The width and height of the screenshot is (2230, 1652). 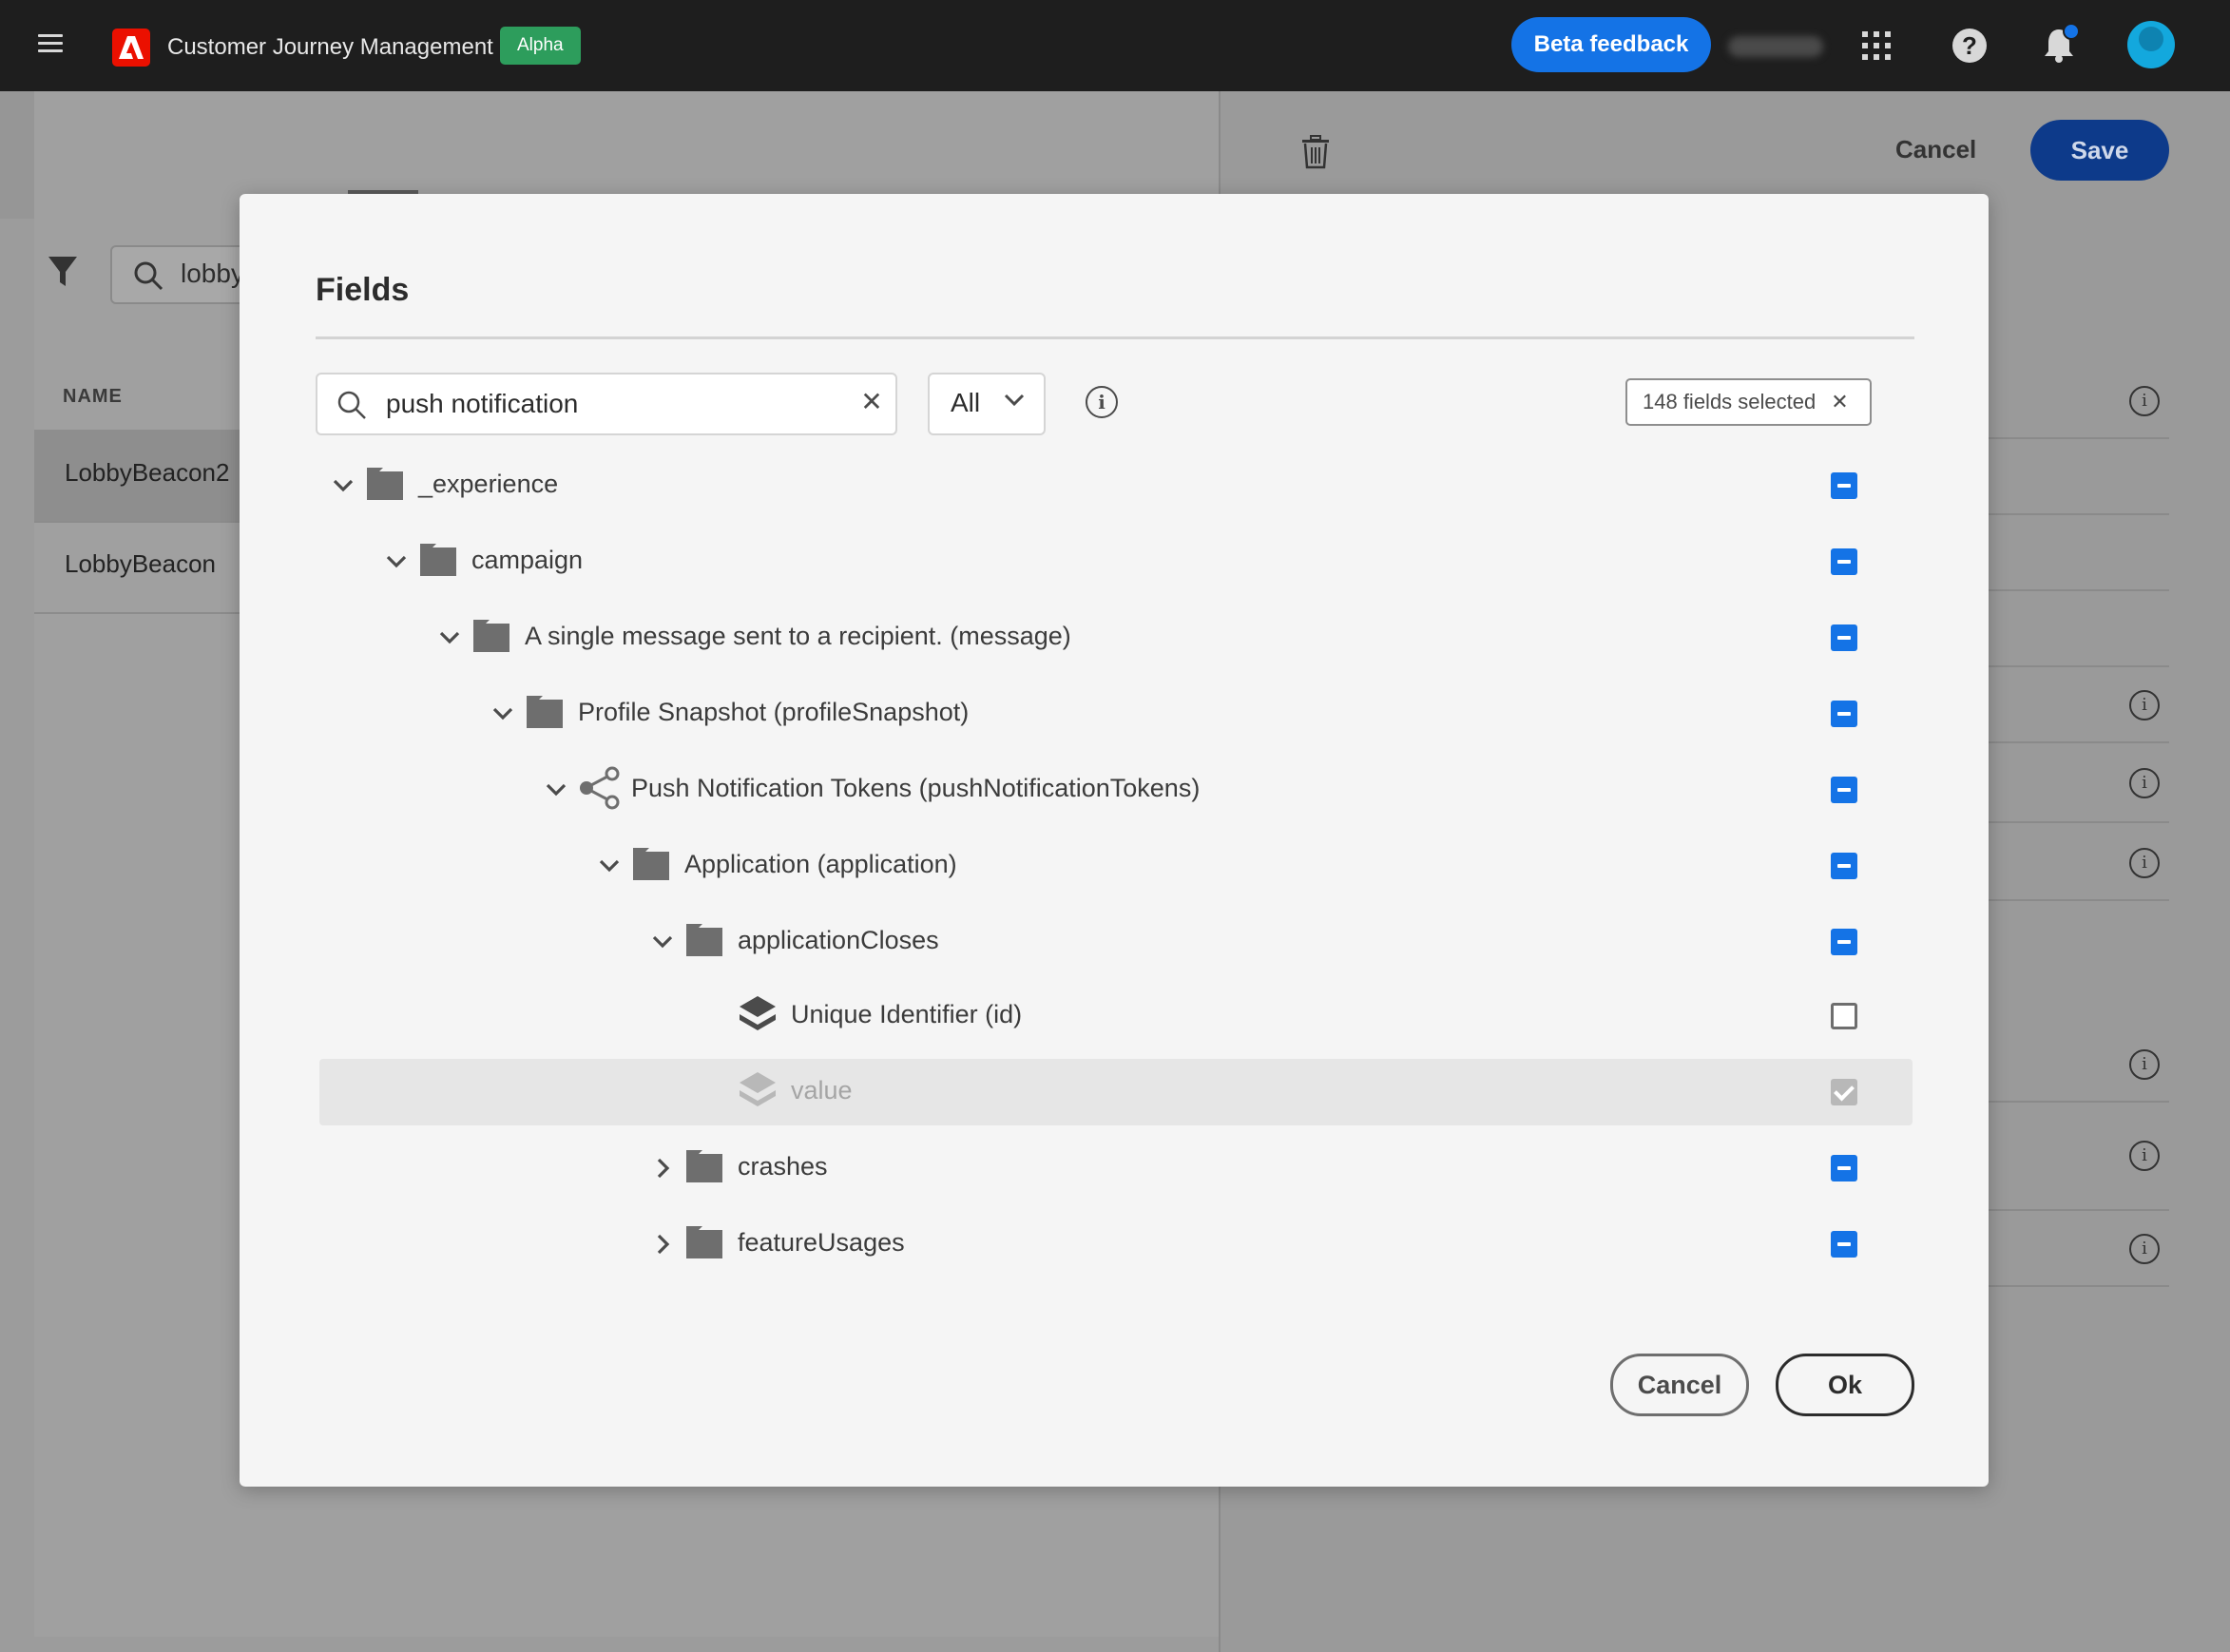 I want to click on background-cancel-button: Cancel, so click(x=1935, y=149).